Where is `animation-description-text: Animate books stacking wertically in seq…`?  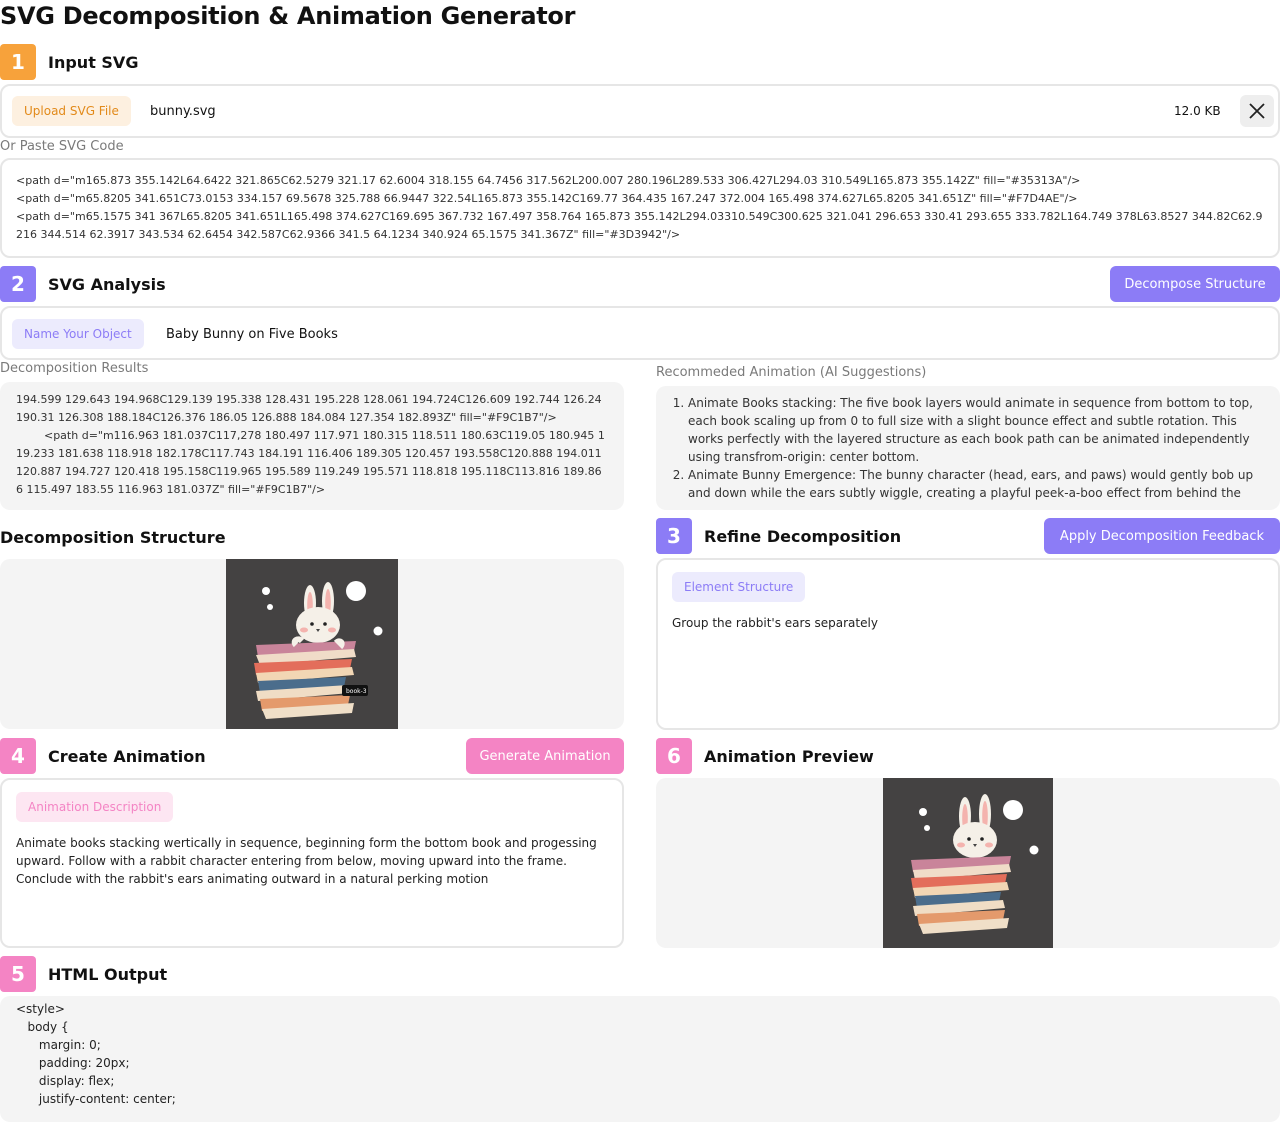
animation-description-text: Animate books stacking wertically in seq… is located at coordinates (306, 861).